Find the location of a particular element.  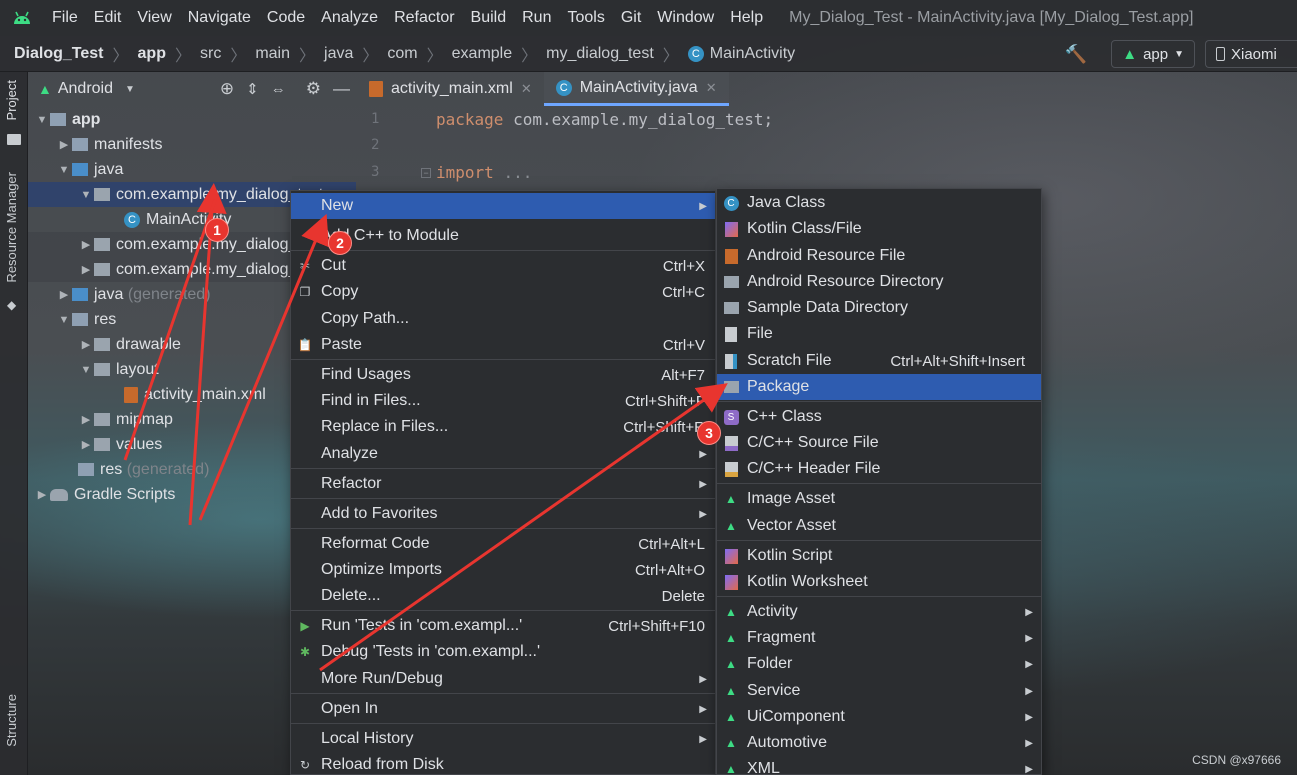

menu-view: View is located at coordinates (154, 18).